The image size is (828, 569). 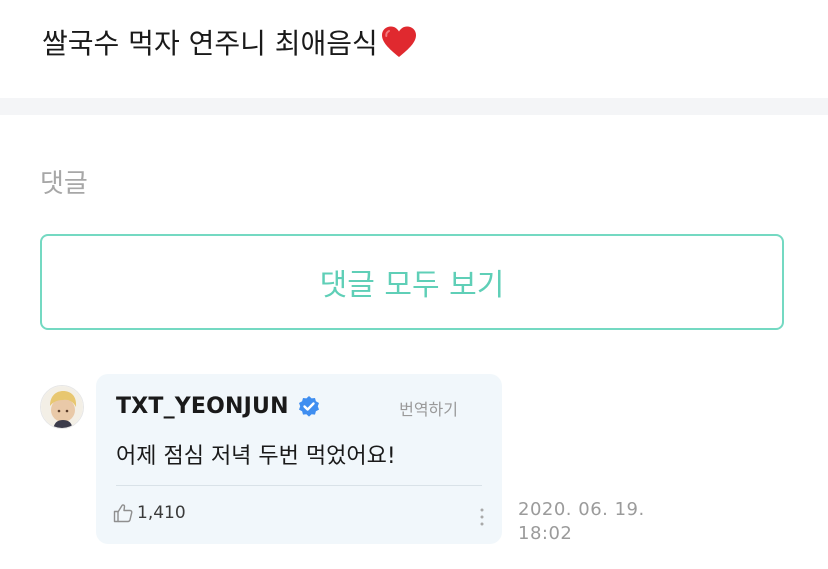 What do you see at coordinates (414, 106) in the screenshot?
I see `section-divider` at bounding box center [414, 106].